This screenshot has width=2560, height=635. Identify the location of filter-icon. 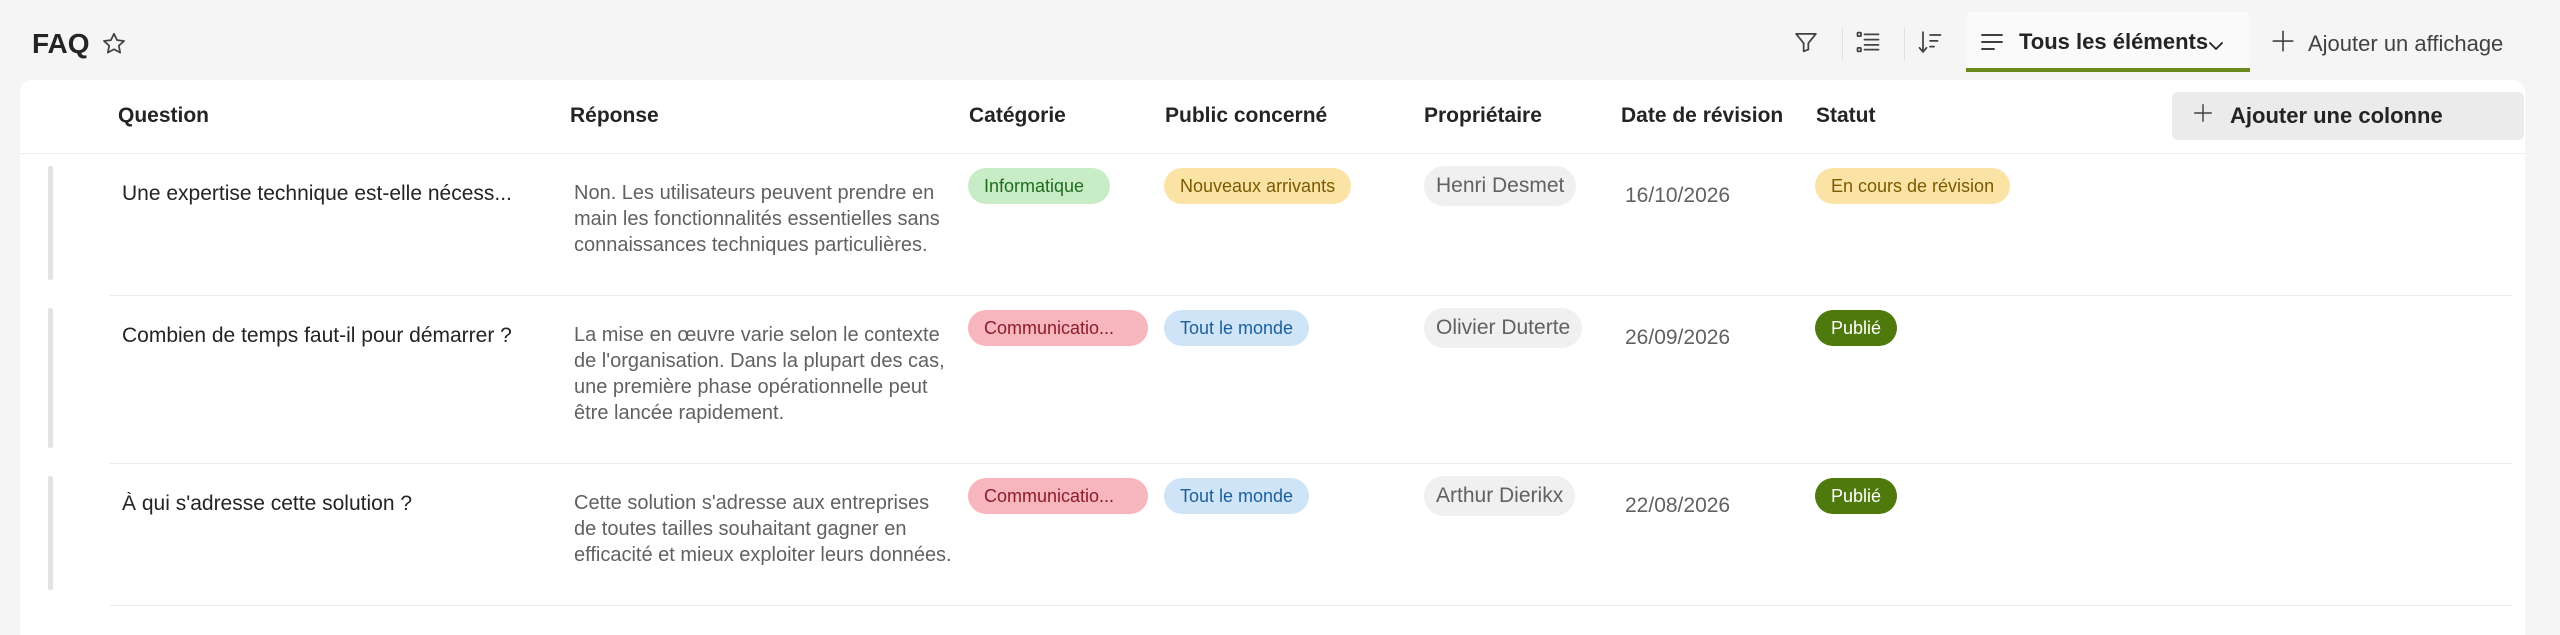
(1806, 44).